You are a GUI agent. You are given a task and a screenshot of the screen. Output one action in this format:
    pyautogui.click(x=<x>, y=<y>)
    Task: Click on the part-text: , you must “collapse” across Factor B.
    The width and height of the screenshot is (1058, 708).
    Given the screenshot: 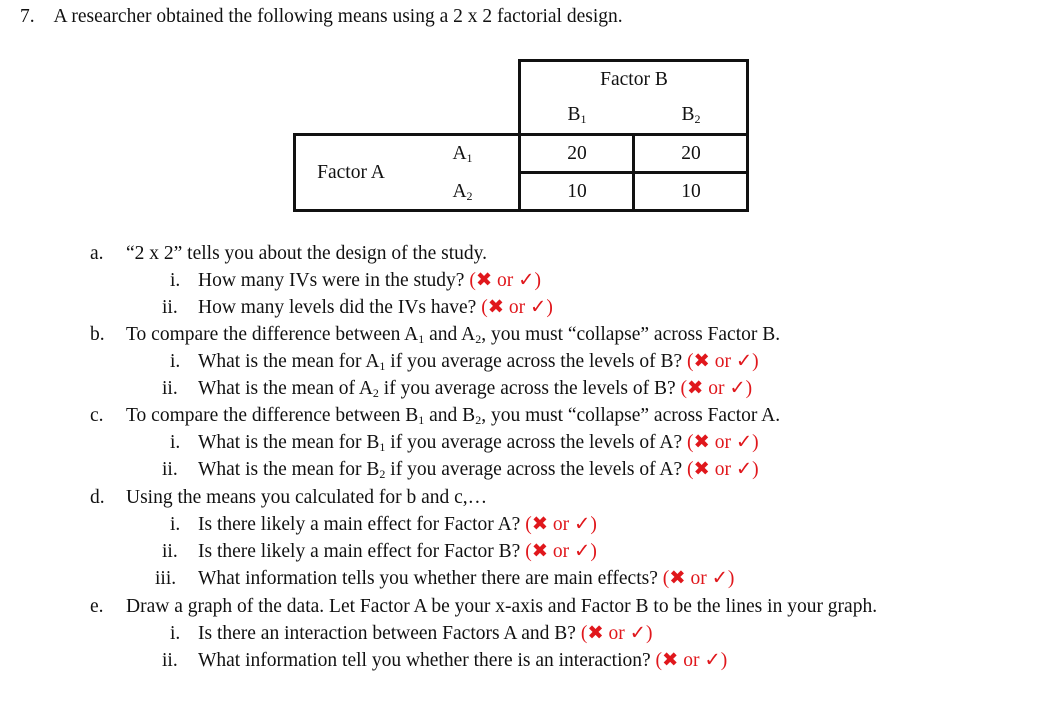 What is the action you would take?
    pyautogui.click(x=631, y=334)
    